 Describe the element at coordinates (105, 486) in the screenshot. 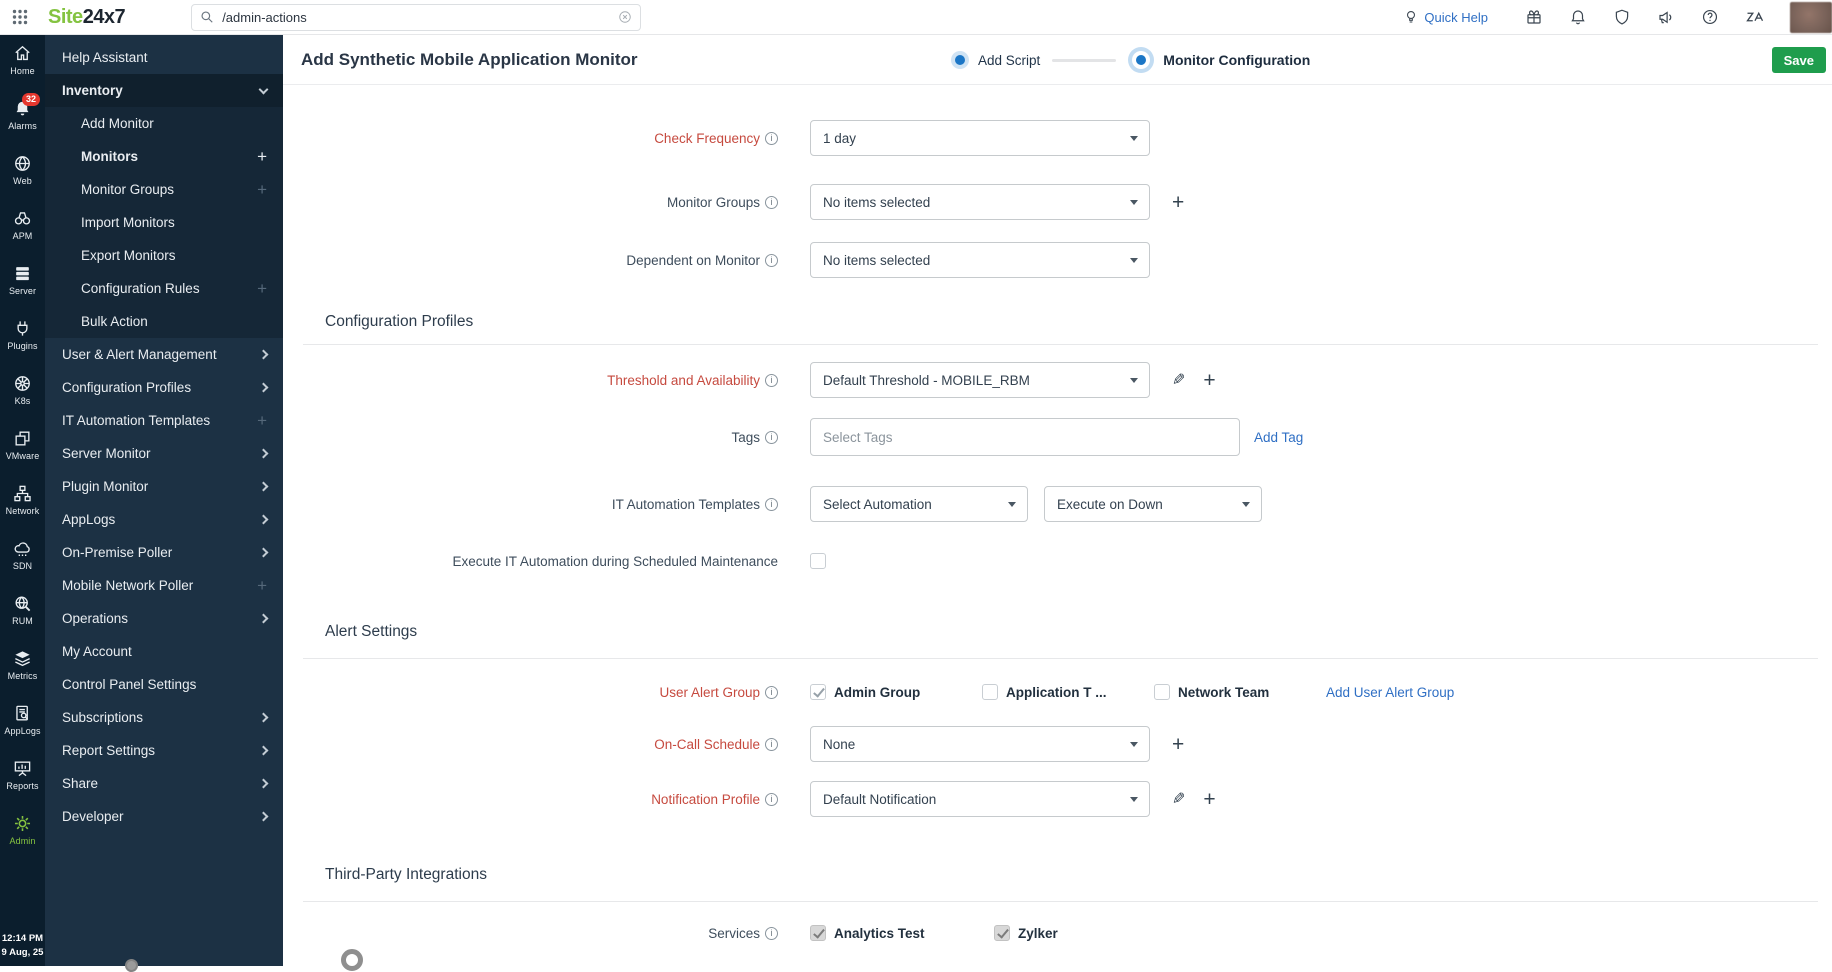

I see `sidebar-item-label: Plugin Monitor` at that location.